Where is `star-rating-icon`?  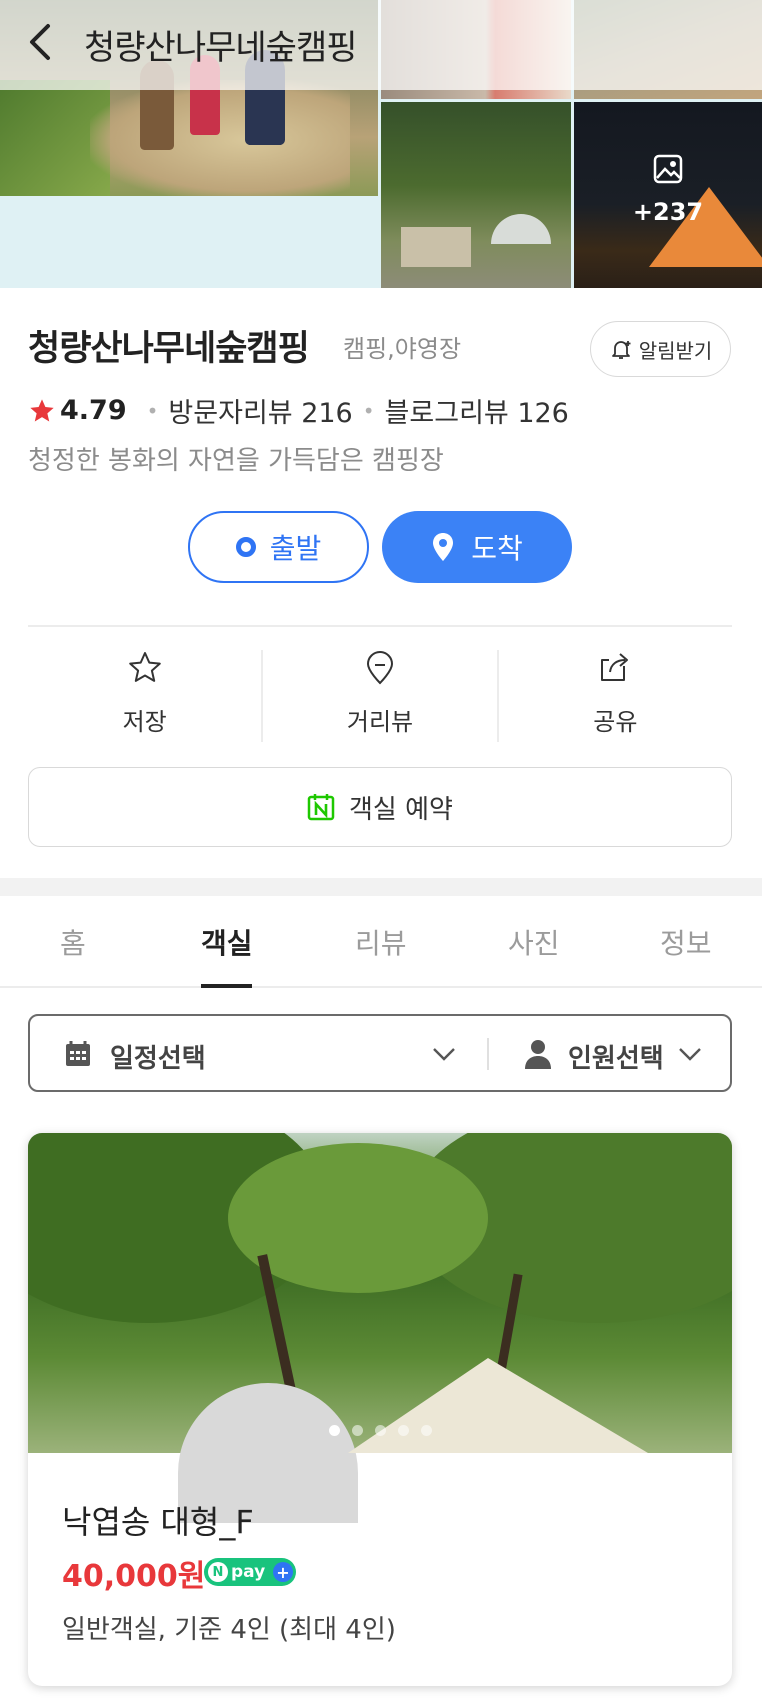
star-rating-icon is located at coordinates (42, 409).